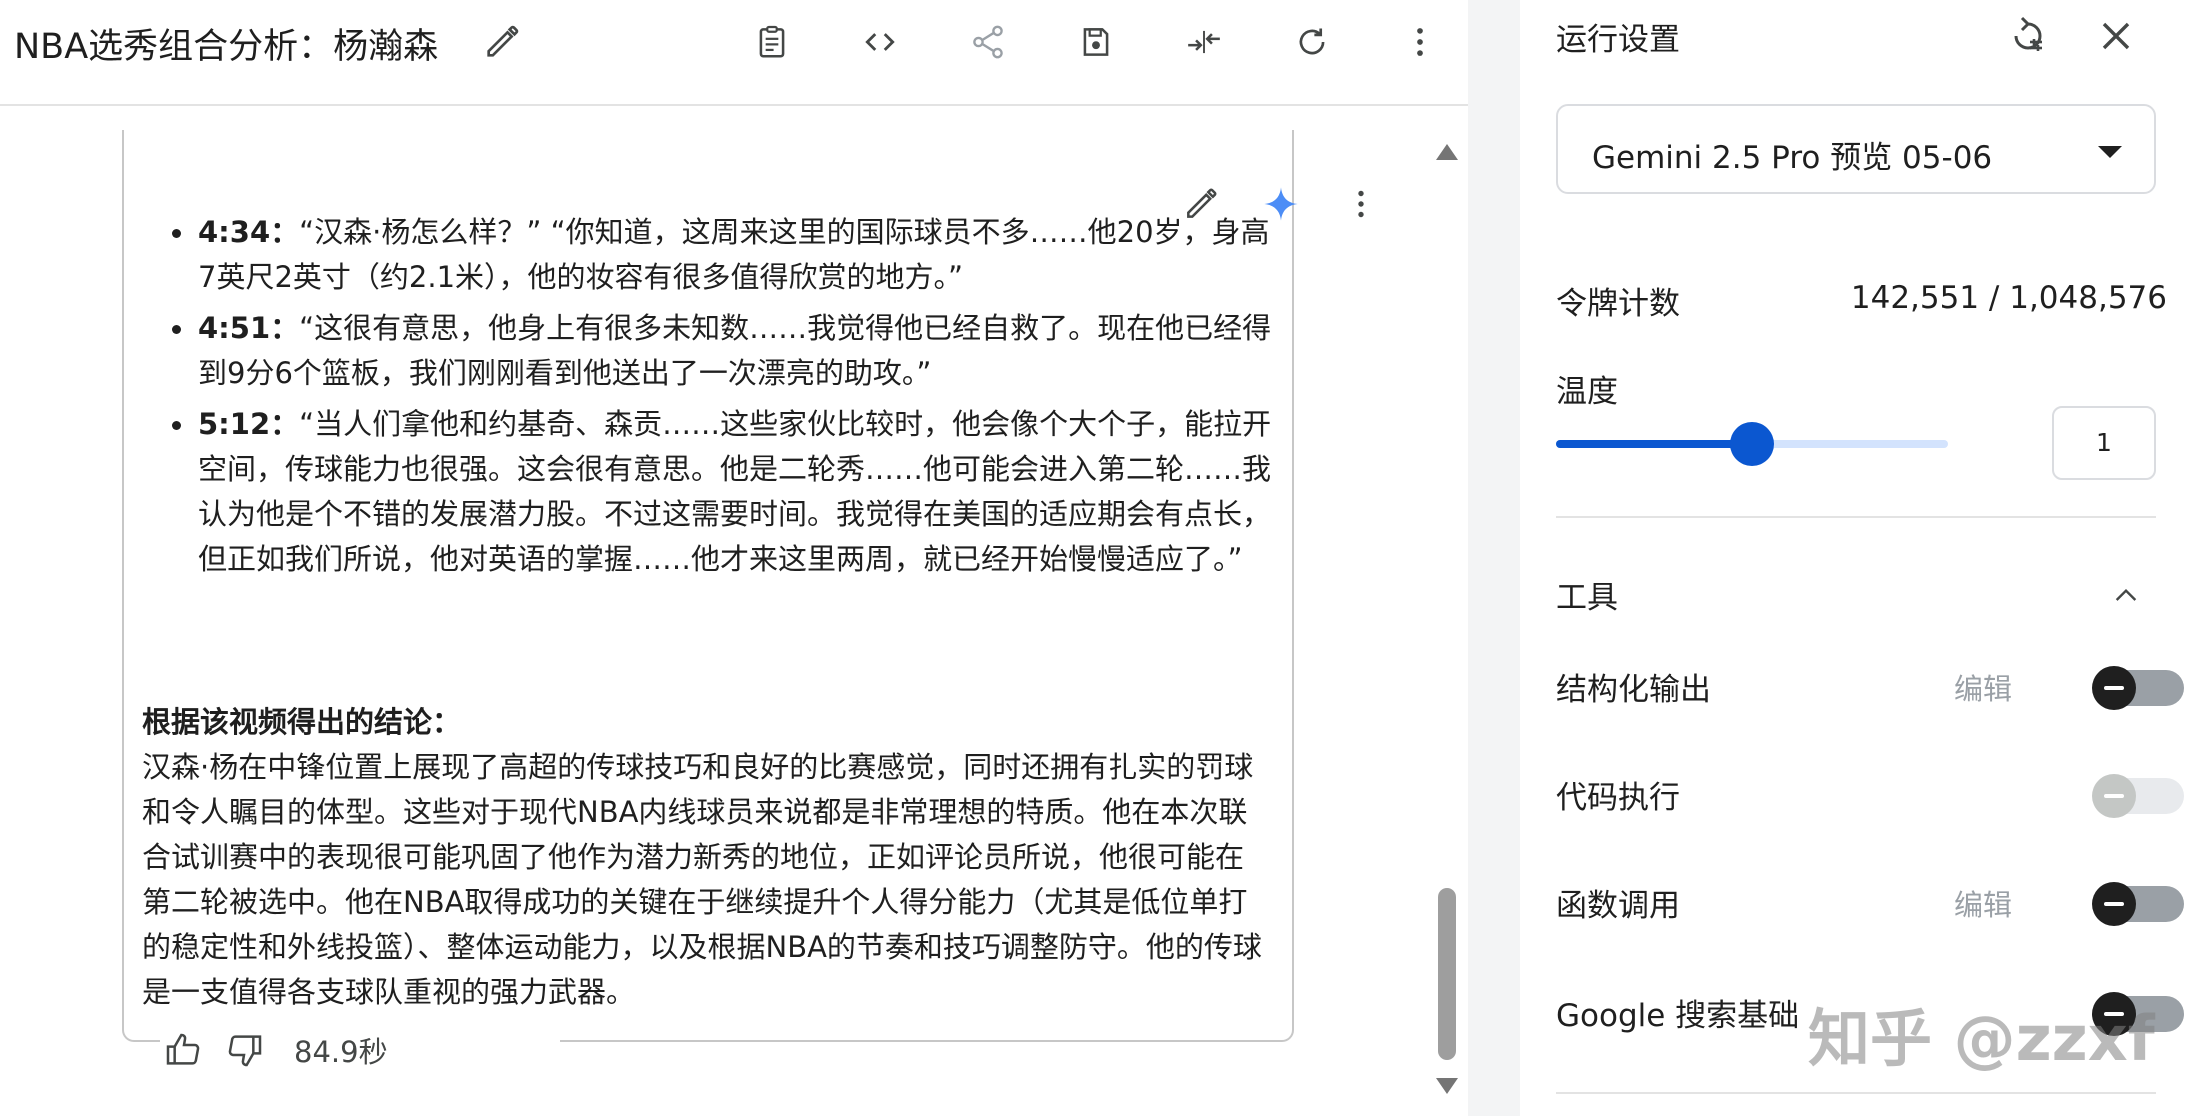 This screenshot has height=1116, width=2187. Describe the element at coordinates (502, 42) in the screenshot. I see `edit-title-icon` at that location.